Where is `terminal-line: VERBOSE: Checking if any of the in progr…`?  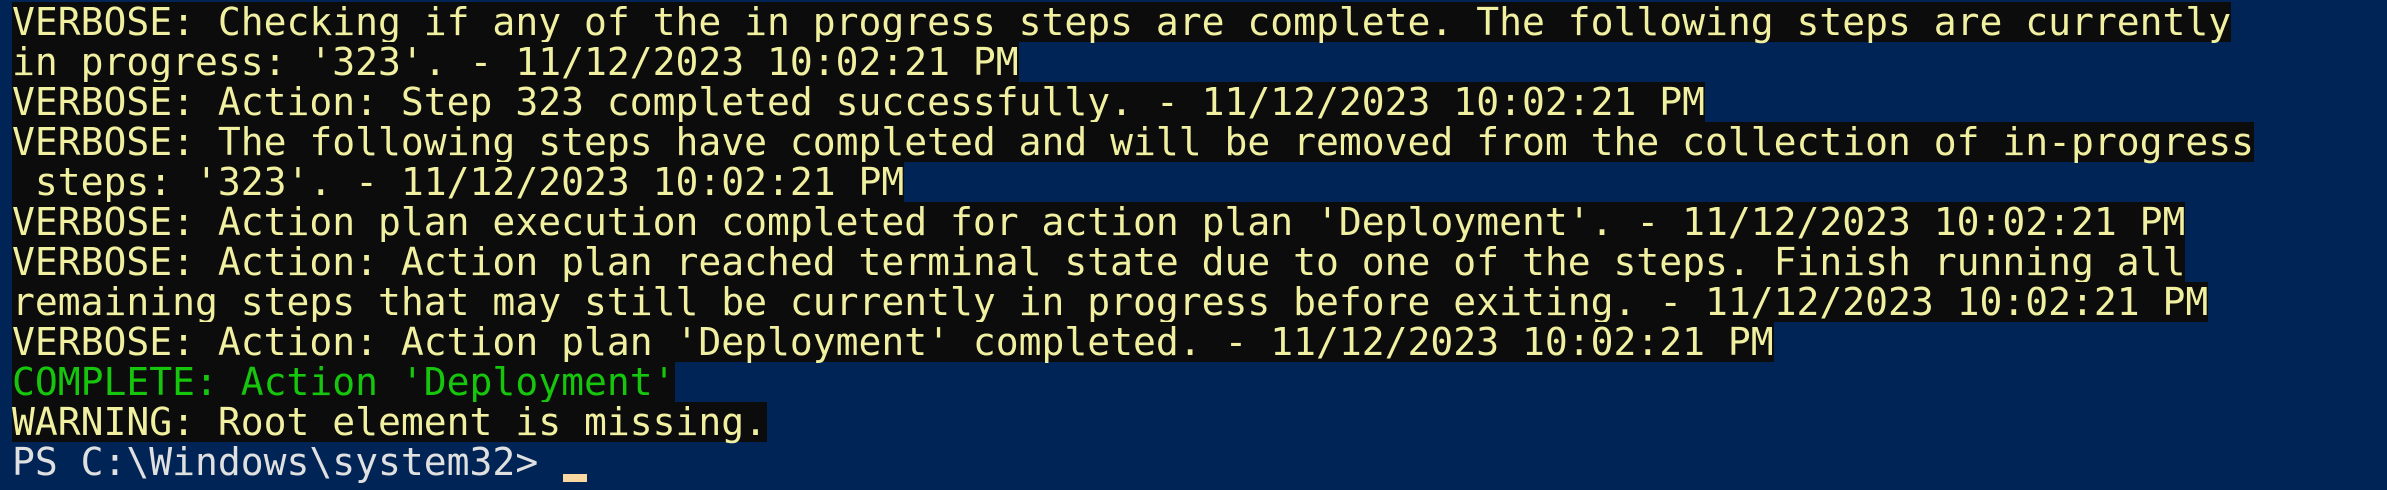 terminal-line: VERBOSE: Checking if any of the in progr… is located at coordinates (1193, 22).